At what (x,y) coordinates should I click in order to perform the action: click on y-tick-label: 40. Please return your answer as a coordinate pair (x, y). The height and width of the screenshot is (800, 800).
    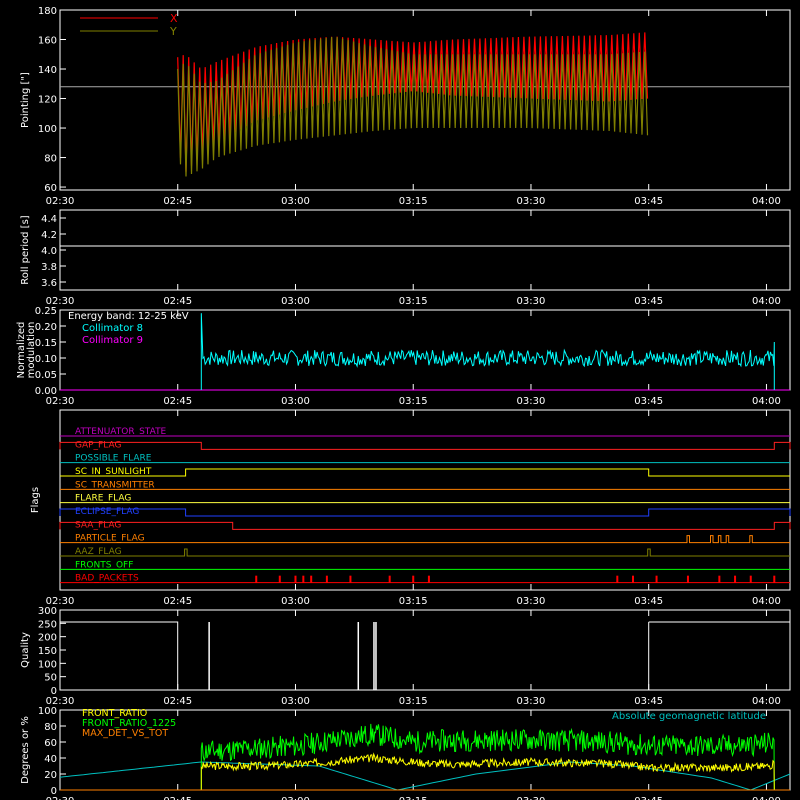
    Looking at the image, I should click on (50, 759).